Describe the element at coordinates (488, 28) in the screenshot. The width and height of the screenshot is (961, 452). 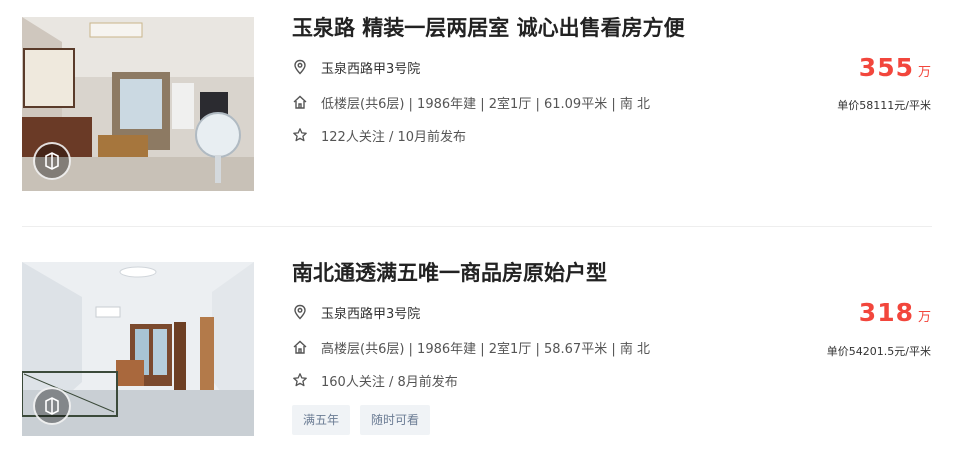
I see `listing-title: 玉泉路 精装一层两居室 诚心出售看房方便` at that location.